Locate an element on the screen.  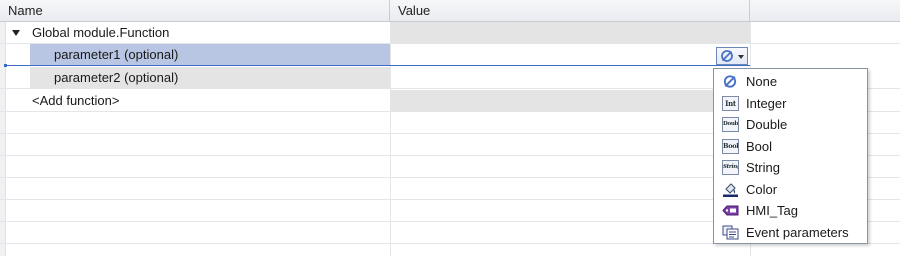
focus-underline is located at coordinates (378, 65).